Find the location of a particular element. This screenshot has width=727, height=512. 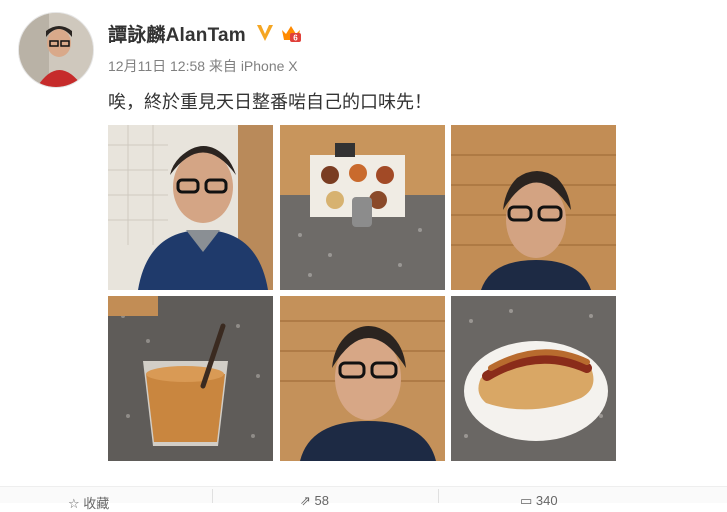

crown-level-icon: 6 is located at coordinates (291, 33).